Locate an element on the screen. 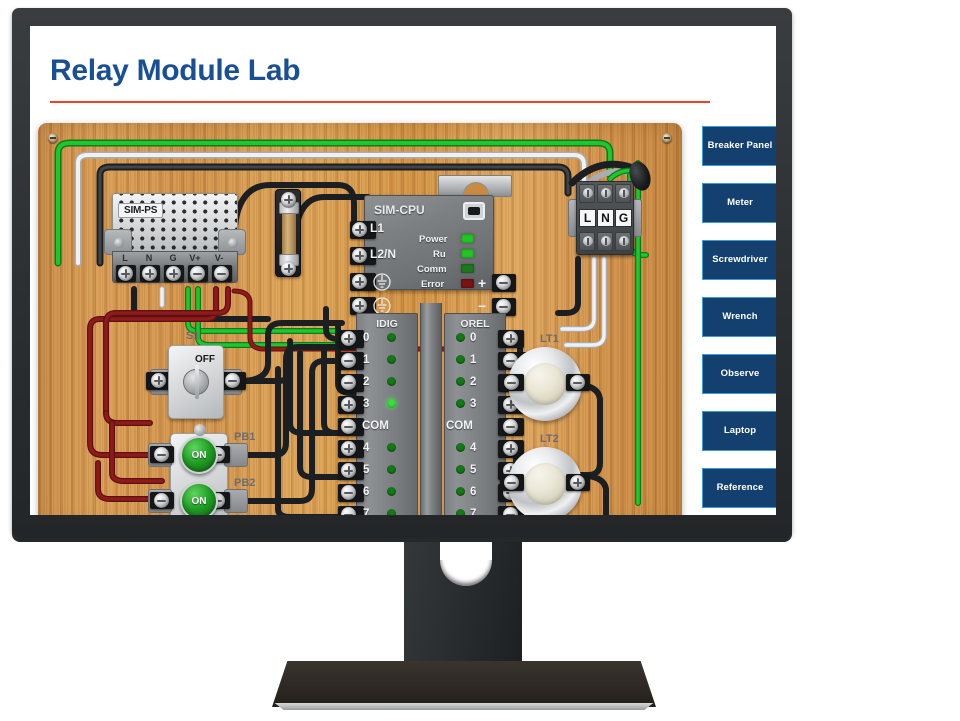 This screenshot has height=721, width=960. terminal-label-l1: L1 is located at coordinates (377, 228).